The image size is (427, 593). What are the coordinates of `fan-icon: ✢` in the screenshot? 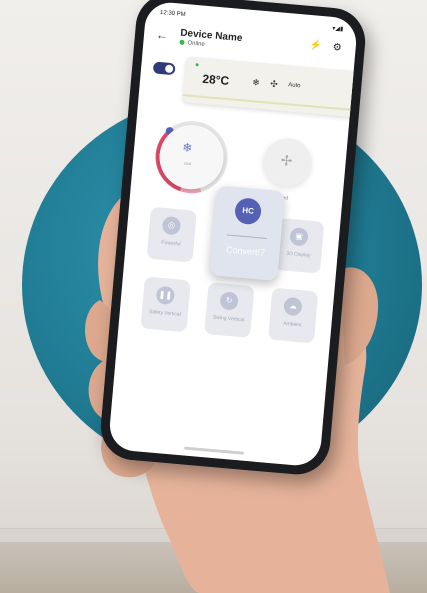 It's located at (286, 160).